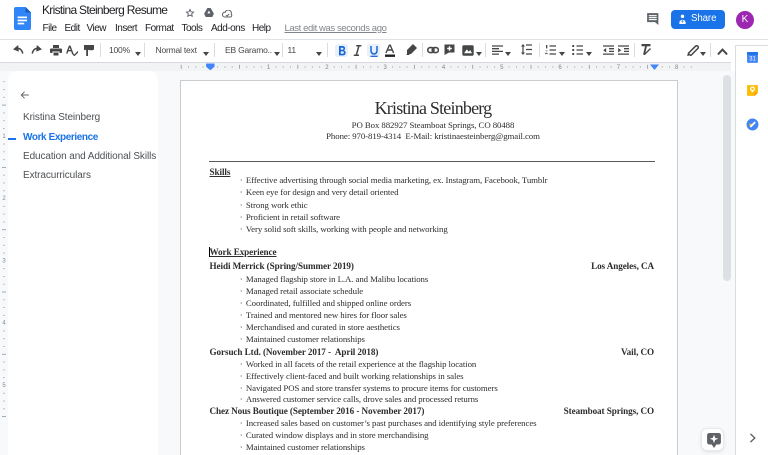 Image resolution: width=768 pixels, height=455 pixels. I want to click on svg-text: 5, so click(4, 386).